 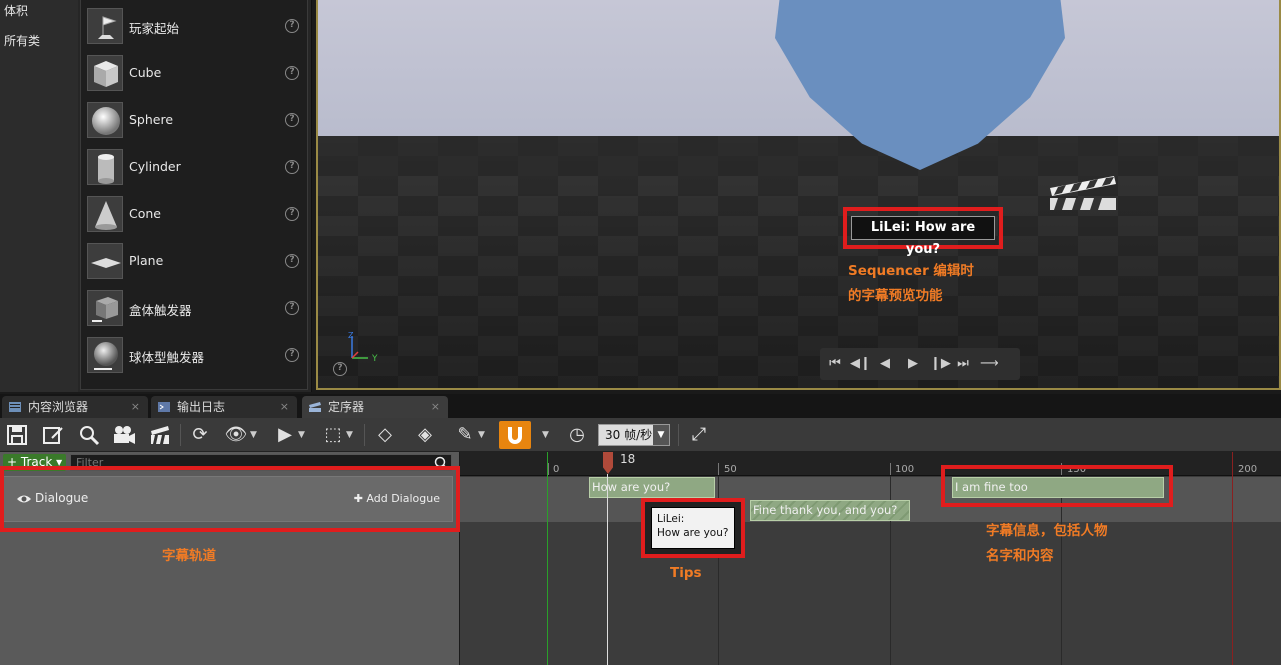 What do you see at coordinates (351, 335) in the screenshot?
I see `axis-z-label: Z` at bounding box center [351, 335].